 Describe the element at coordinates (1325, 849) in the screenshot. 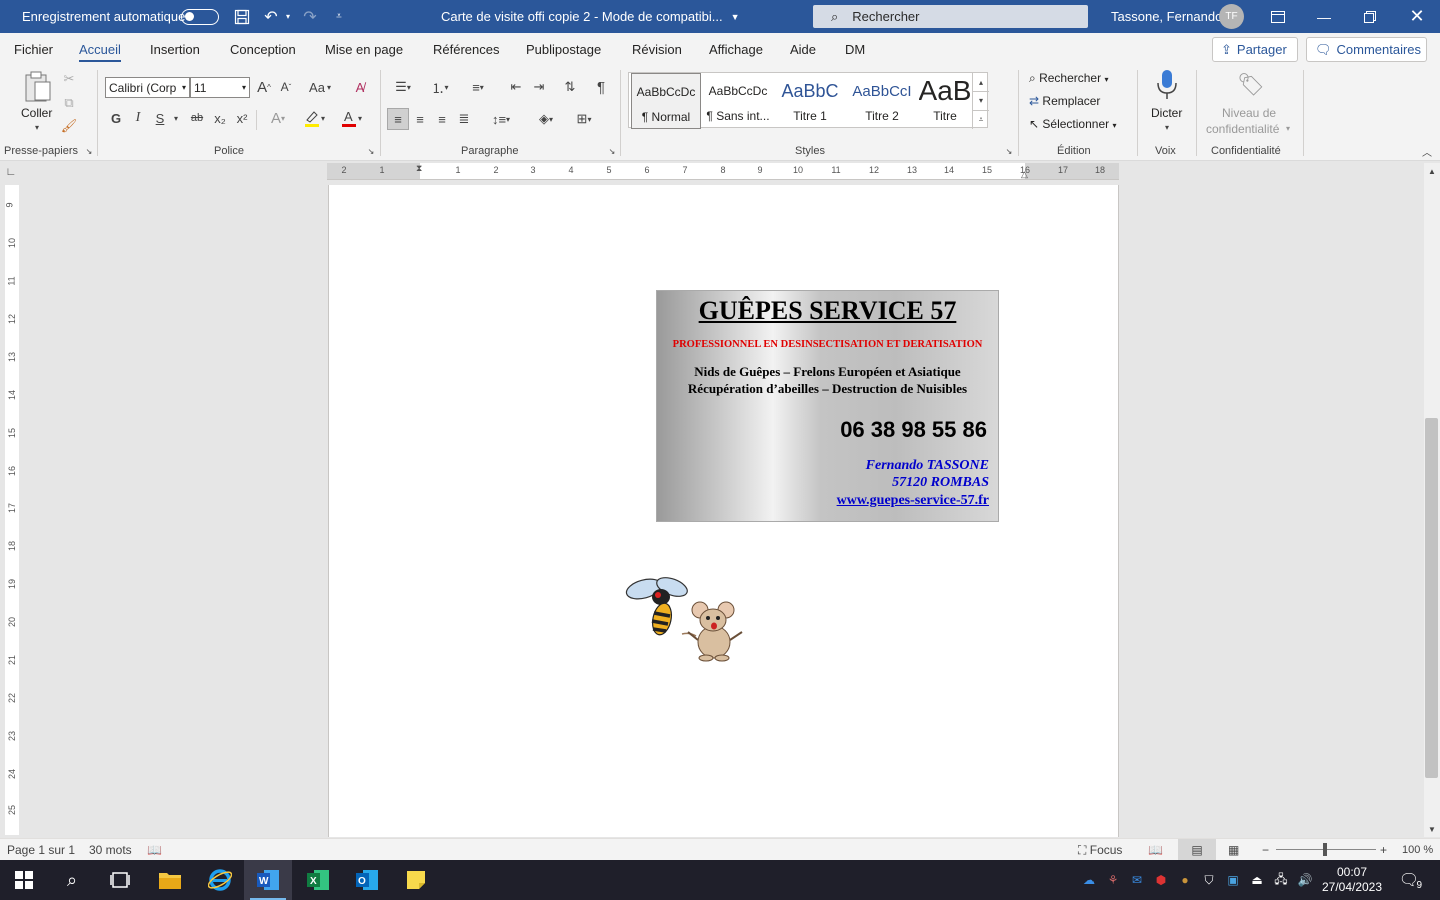

I see `zoom-slider-thumb` at that location.